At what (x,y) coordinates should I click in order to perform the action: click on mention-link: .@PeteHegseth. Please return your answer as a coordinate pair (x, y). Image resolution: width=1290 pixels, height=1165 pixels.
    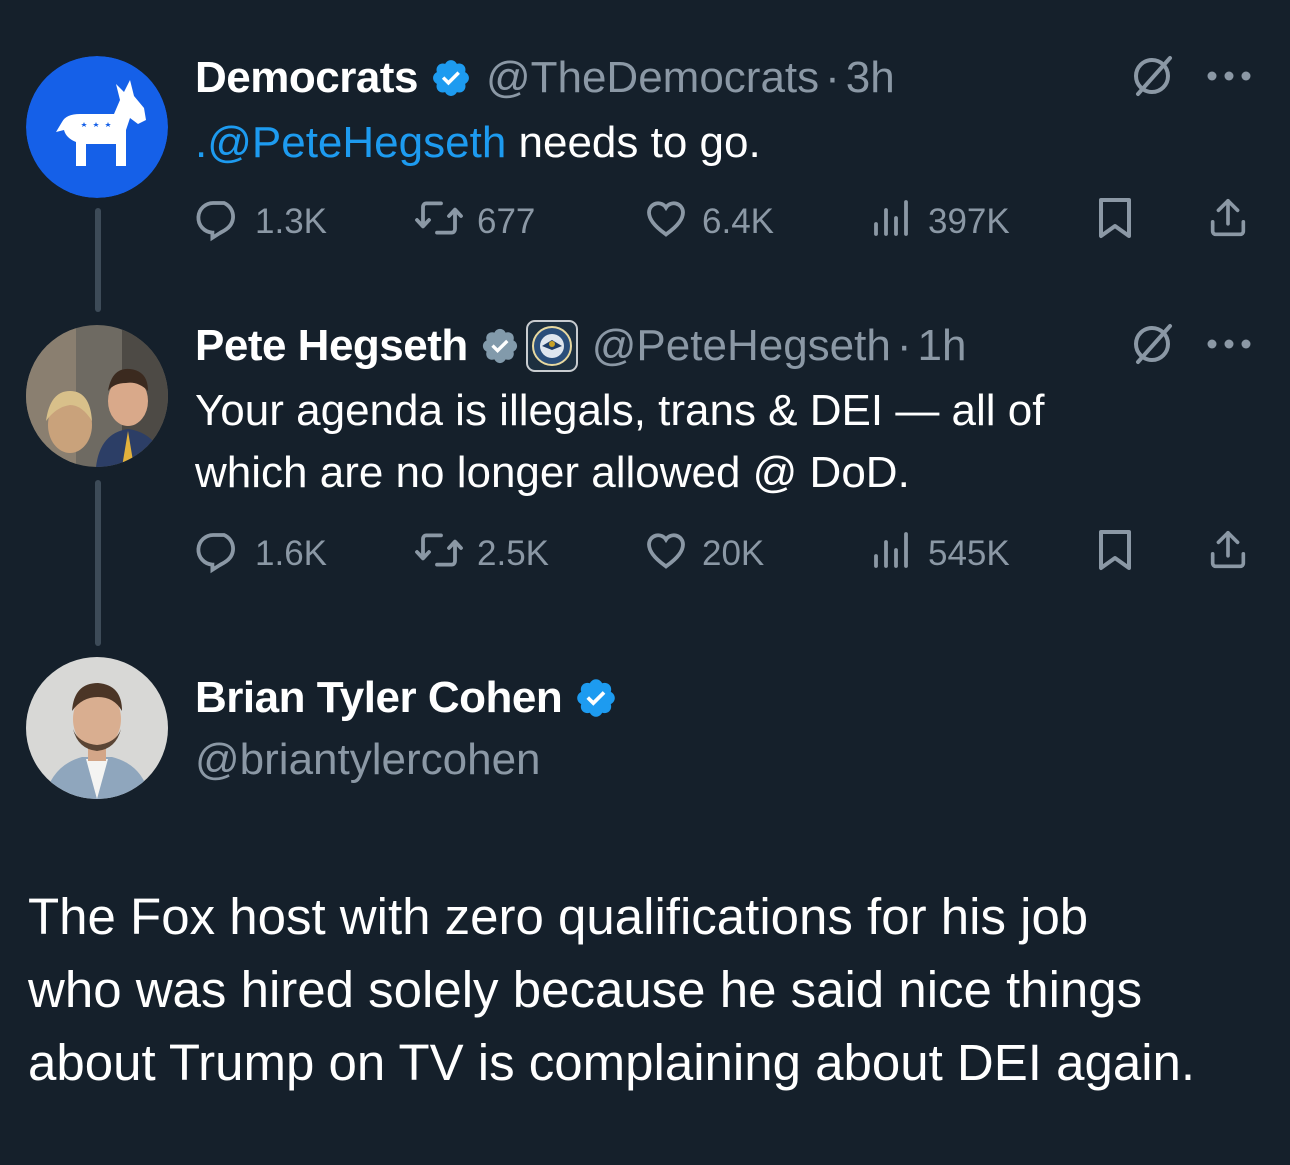
    Looking at the image, I should click on (350, 142).